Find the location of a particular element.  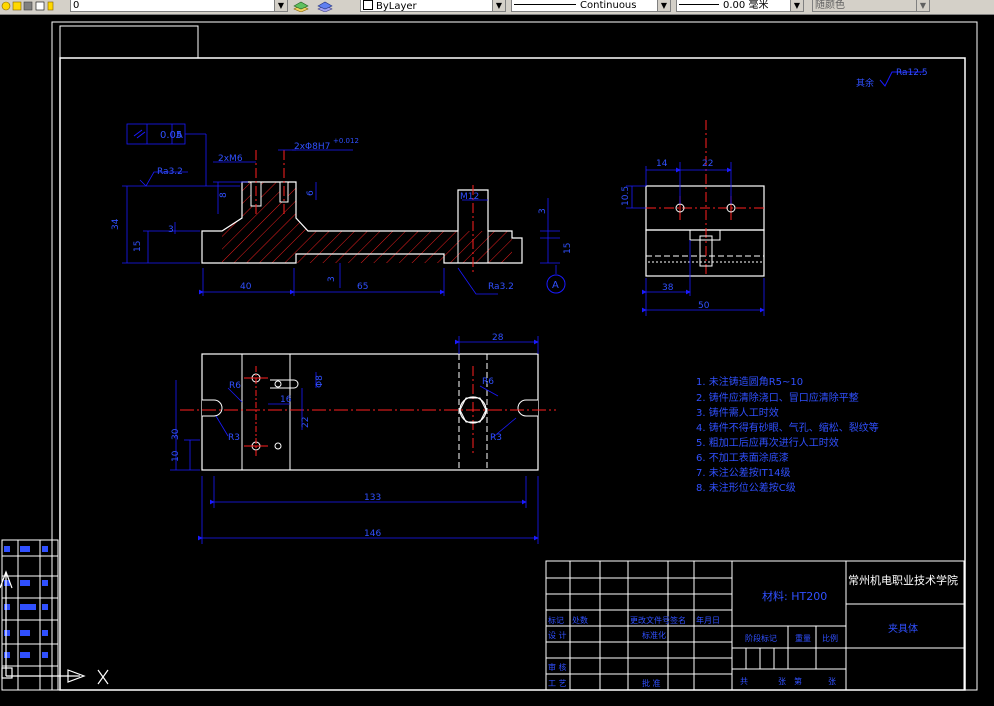

material-label: 材料: HT200 is located at coordinates (794, 596).